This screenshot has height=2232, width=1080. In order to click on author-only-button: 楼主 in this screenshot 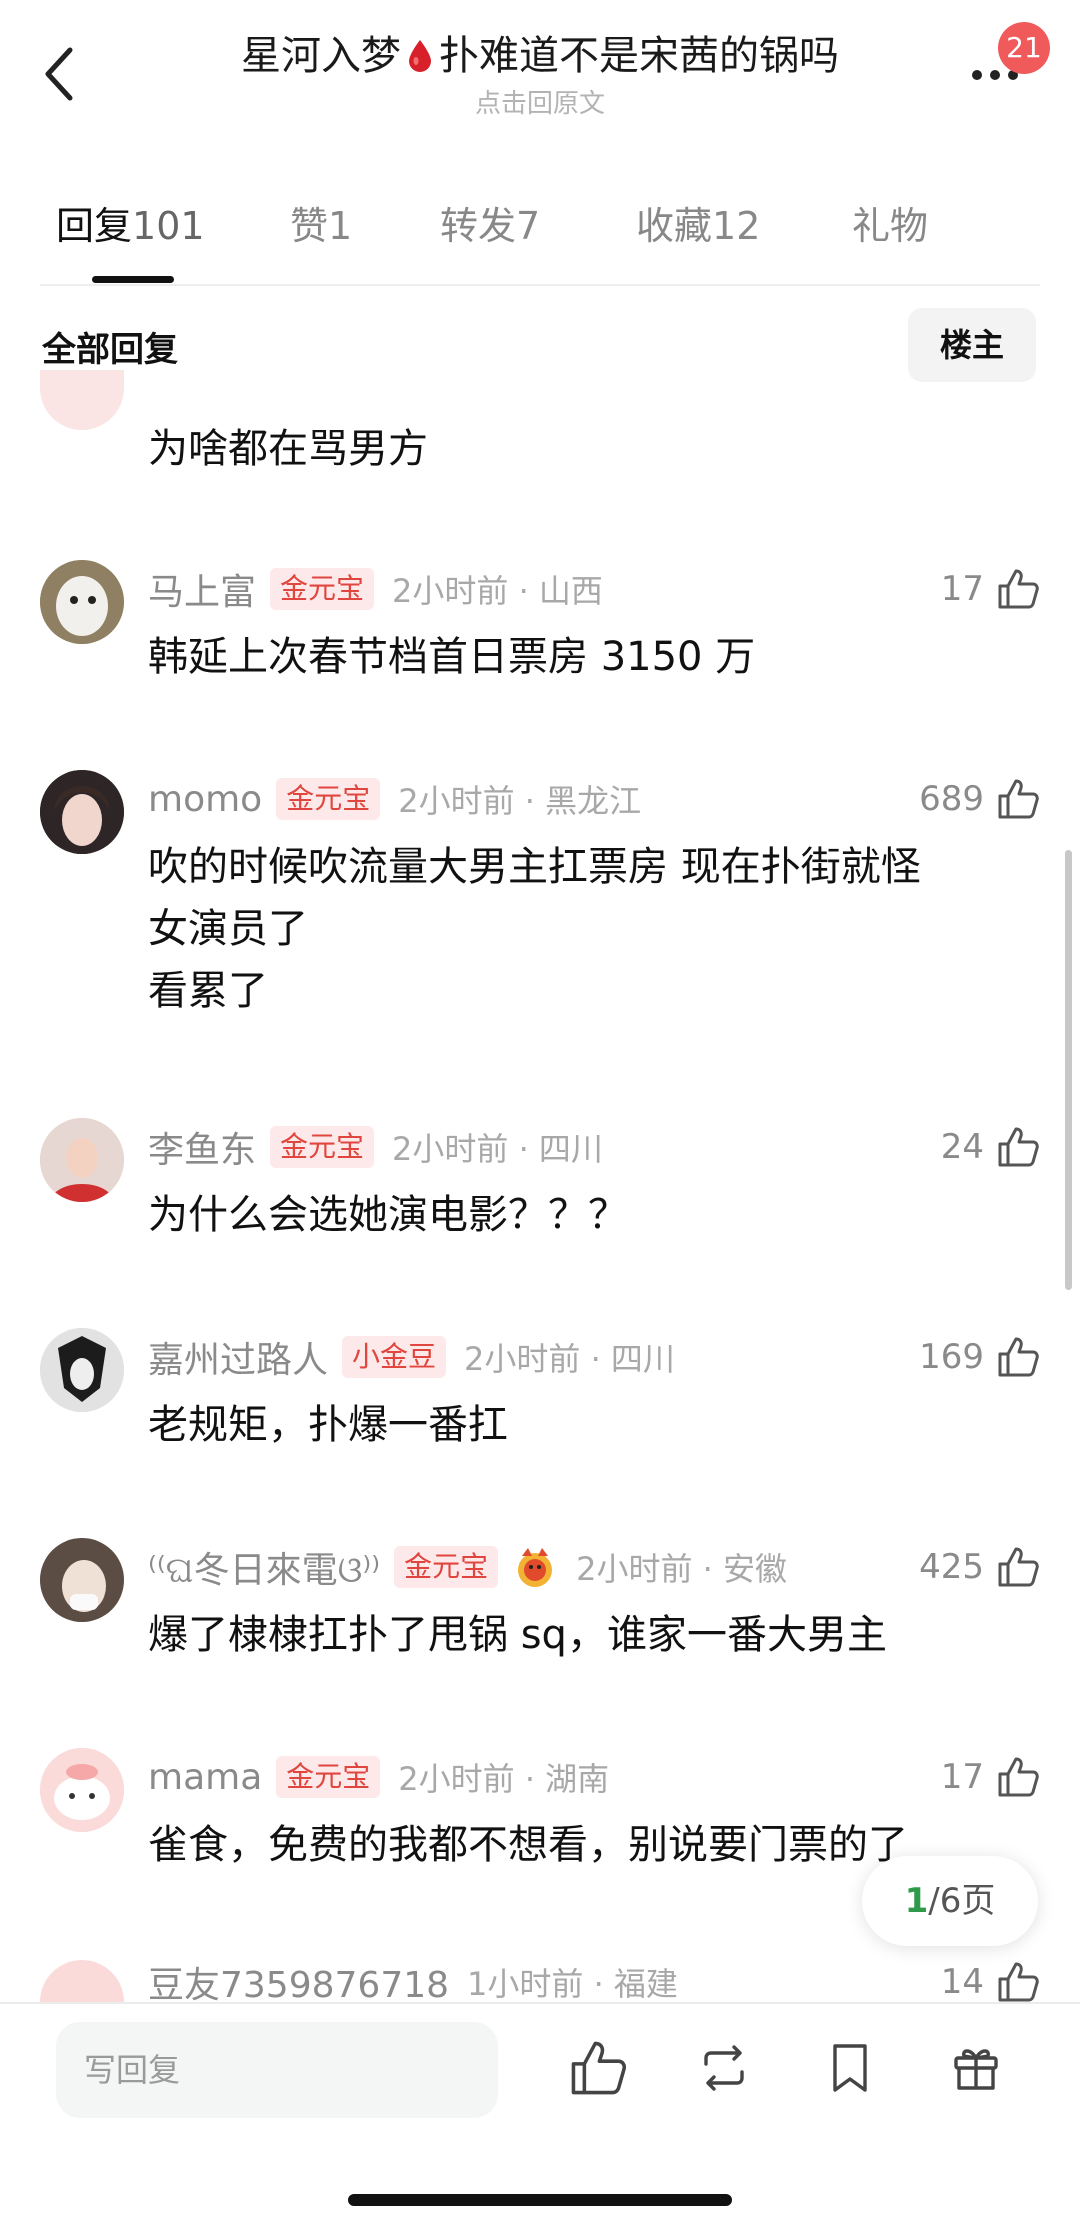, I will do `click(972, 345)`.